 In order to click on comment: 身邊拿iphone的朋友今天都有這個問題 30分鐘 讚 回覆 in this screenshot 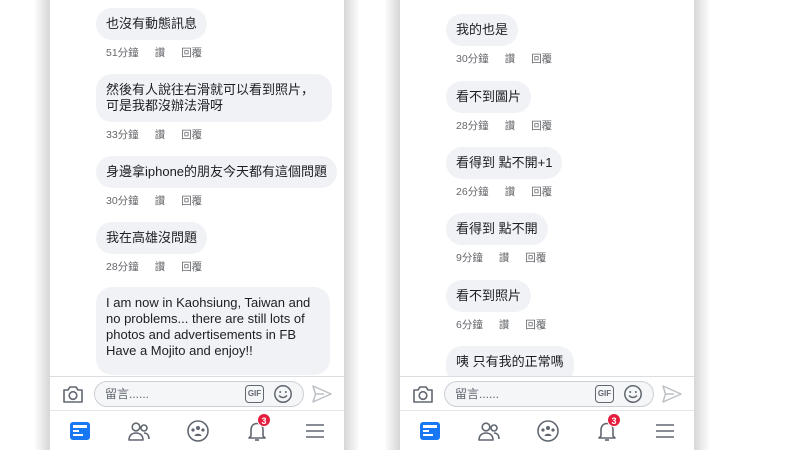, I will do `click(217, 182)`.